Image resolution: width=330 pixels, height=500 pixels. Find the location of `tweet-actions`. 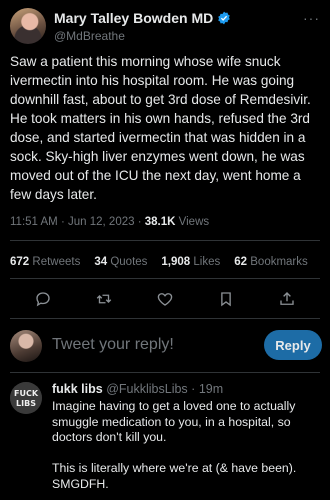

tweet-actions is located at coordinates (165, 301).